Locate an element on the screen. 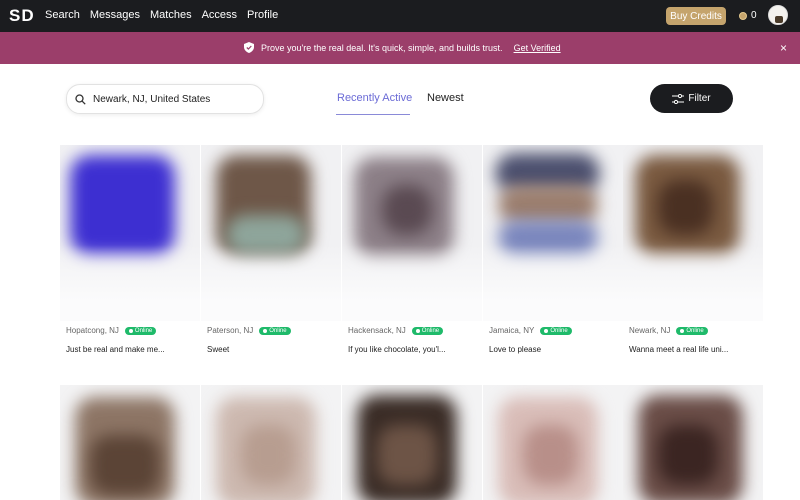  shield-check-icon is located at coordinates (249, 47).